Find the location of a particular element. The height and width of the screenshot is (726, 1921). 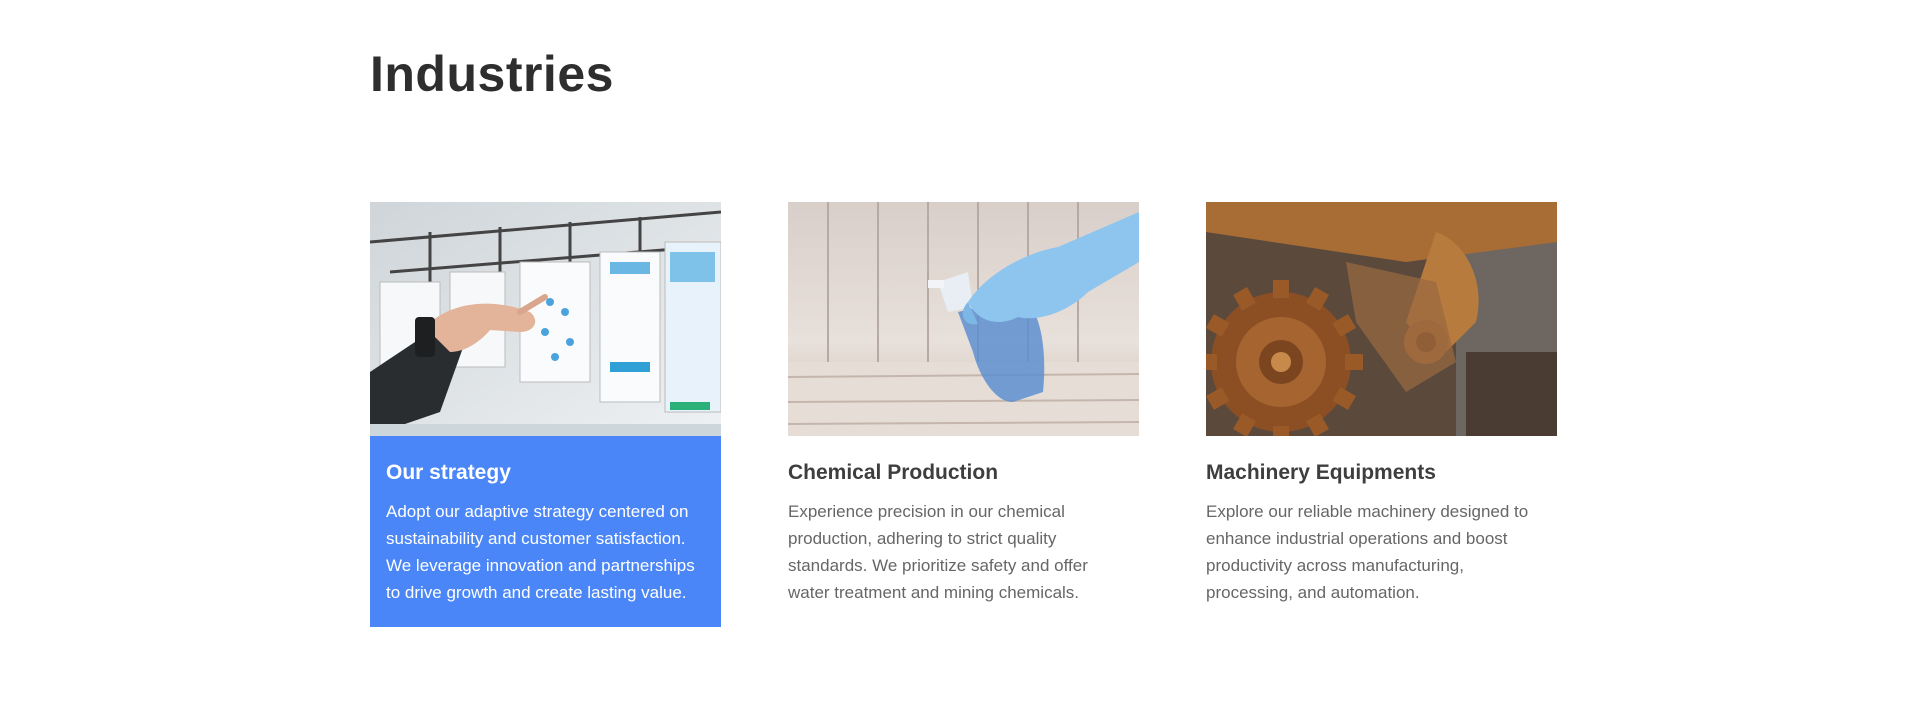

card-title: Machinery Equipments is located at coordinates (1373, 473).